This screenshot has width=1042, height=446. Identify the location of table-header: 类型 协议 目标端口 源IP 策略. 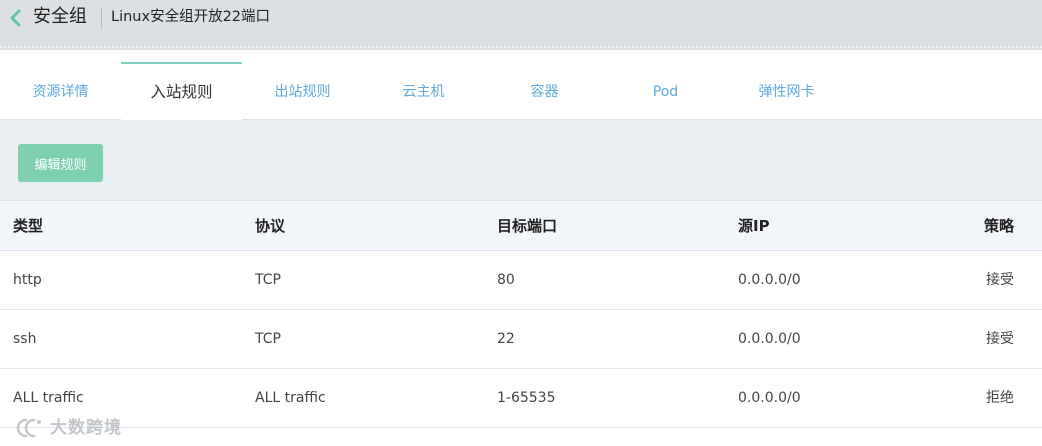
(521, 225).